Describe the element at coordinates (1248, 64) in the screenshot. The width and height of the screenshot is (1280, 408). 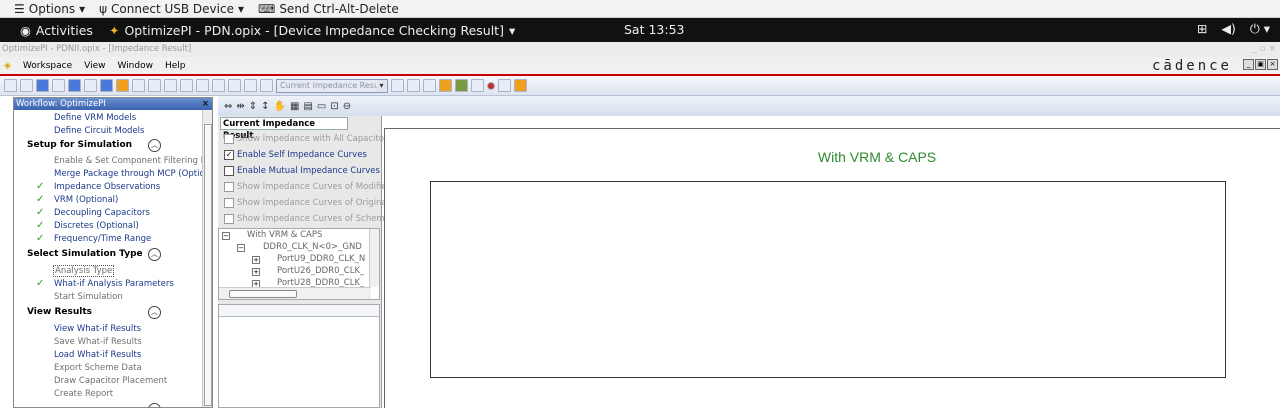
I see `minimize-icon: _` at that location.